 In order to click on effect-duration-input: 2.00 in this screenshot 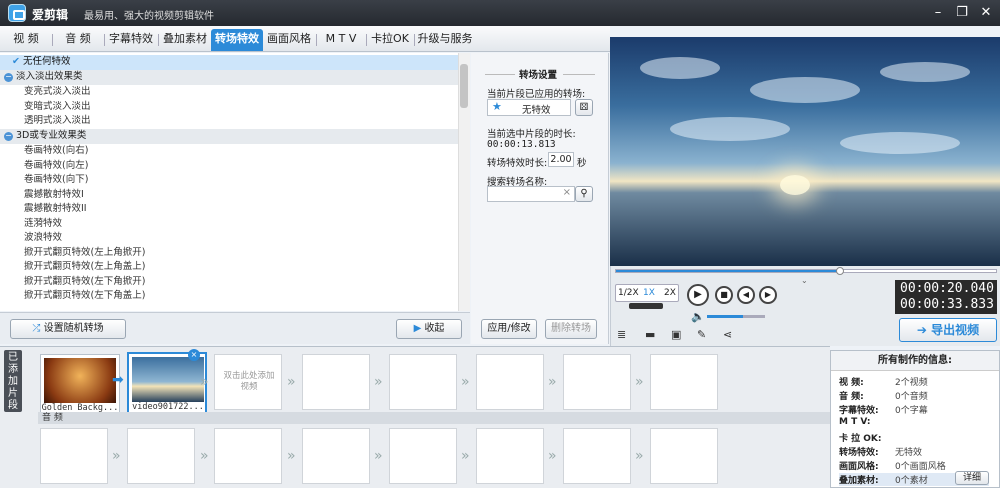, I will do `click(561, 159)`.